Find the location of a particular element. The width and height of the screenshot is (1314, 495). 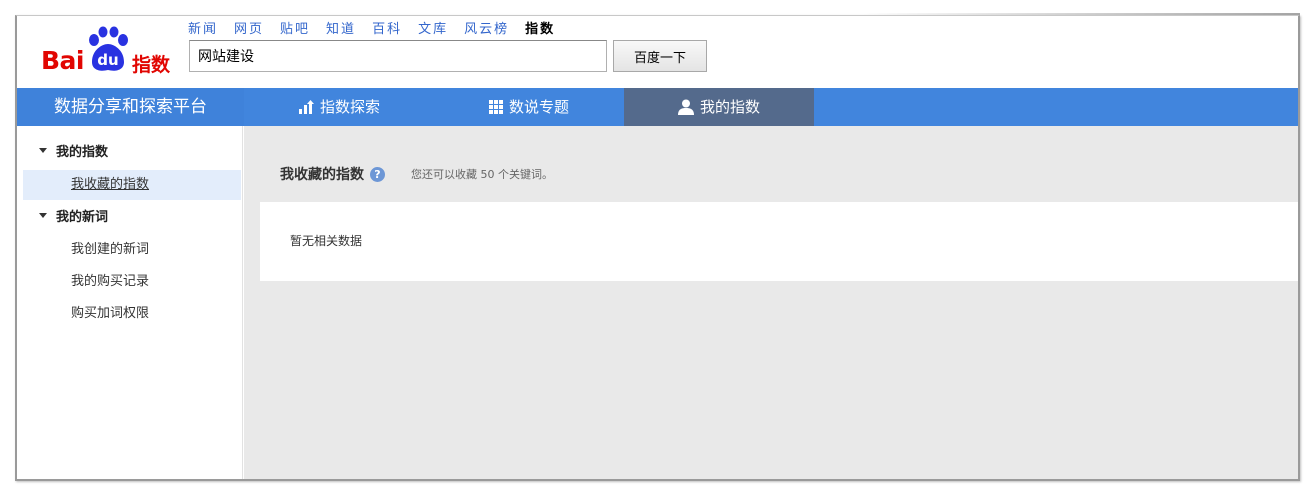

topnav-index: 指数 is located at coordinates (540, 27).